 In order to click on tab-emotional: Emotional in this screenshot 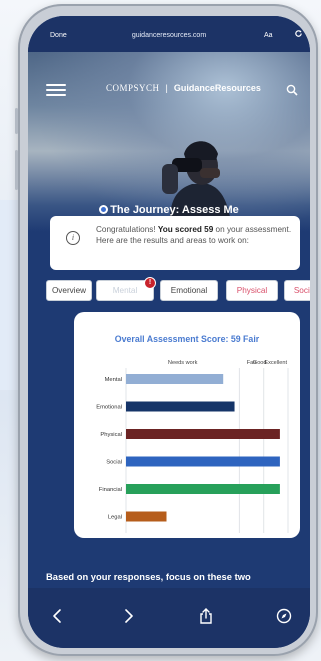, I will do `click(189, 290)`.